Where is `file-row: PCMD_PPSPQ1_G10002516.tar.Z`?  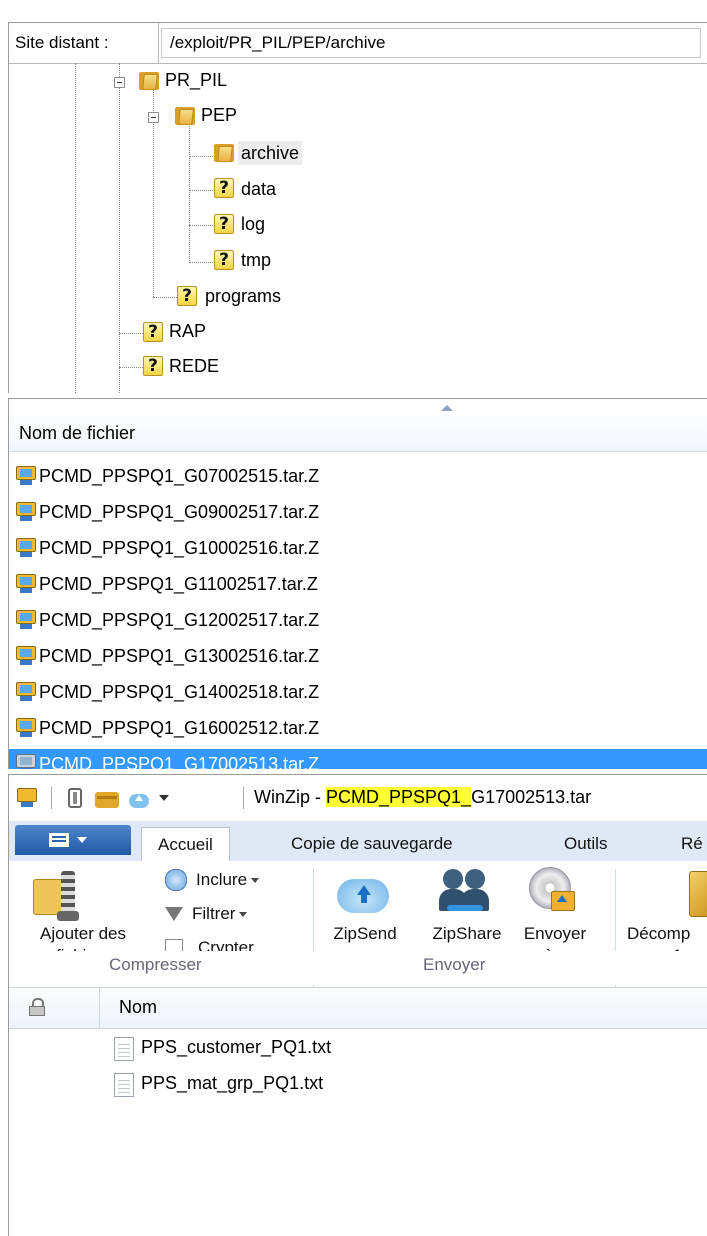 file-row: PCMD_PPSPQ1_G10002516.tar.Z is located at coordinates (358, 548).